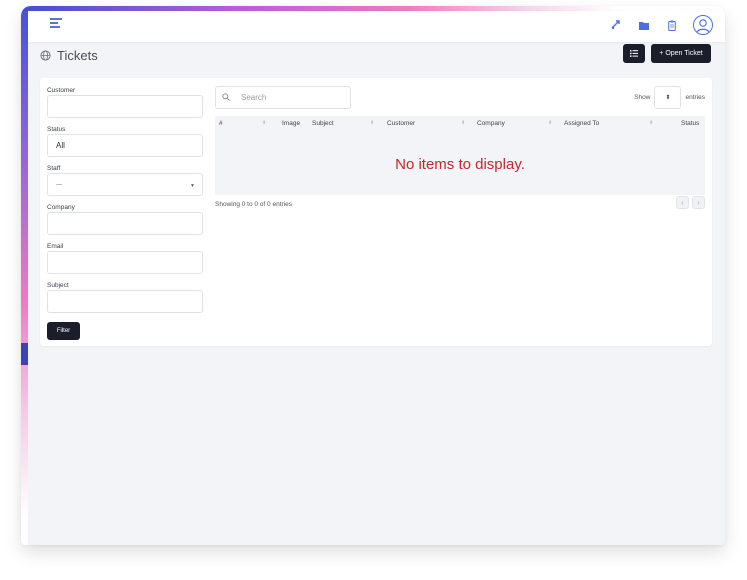 The width and height of the screenshot is (747, 580). Describe the element at coordinates (291, 123) in the screenshot. I see `column-header-image: Image` at that location.